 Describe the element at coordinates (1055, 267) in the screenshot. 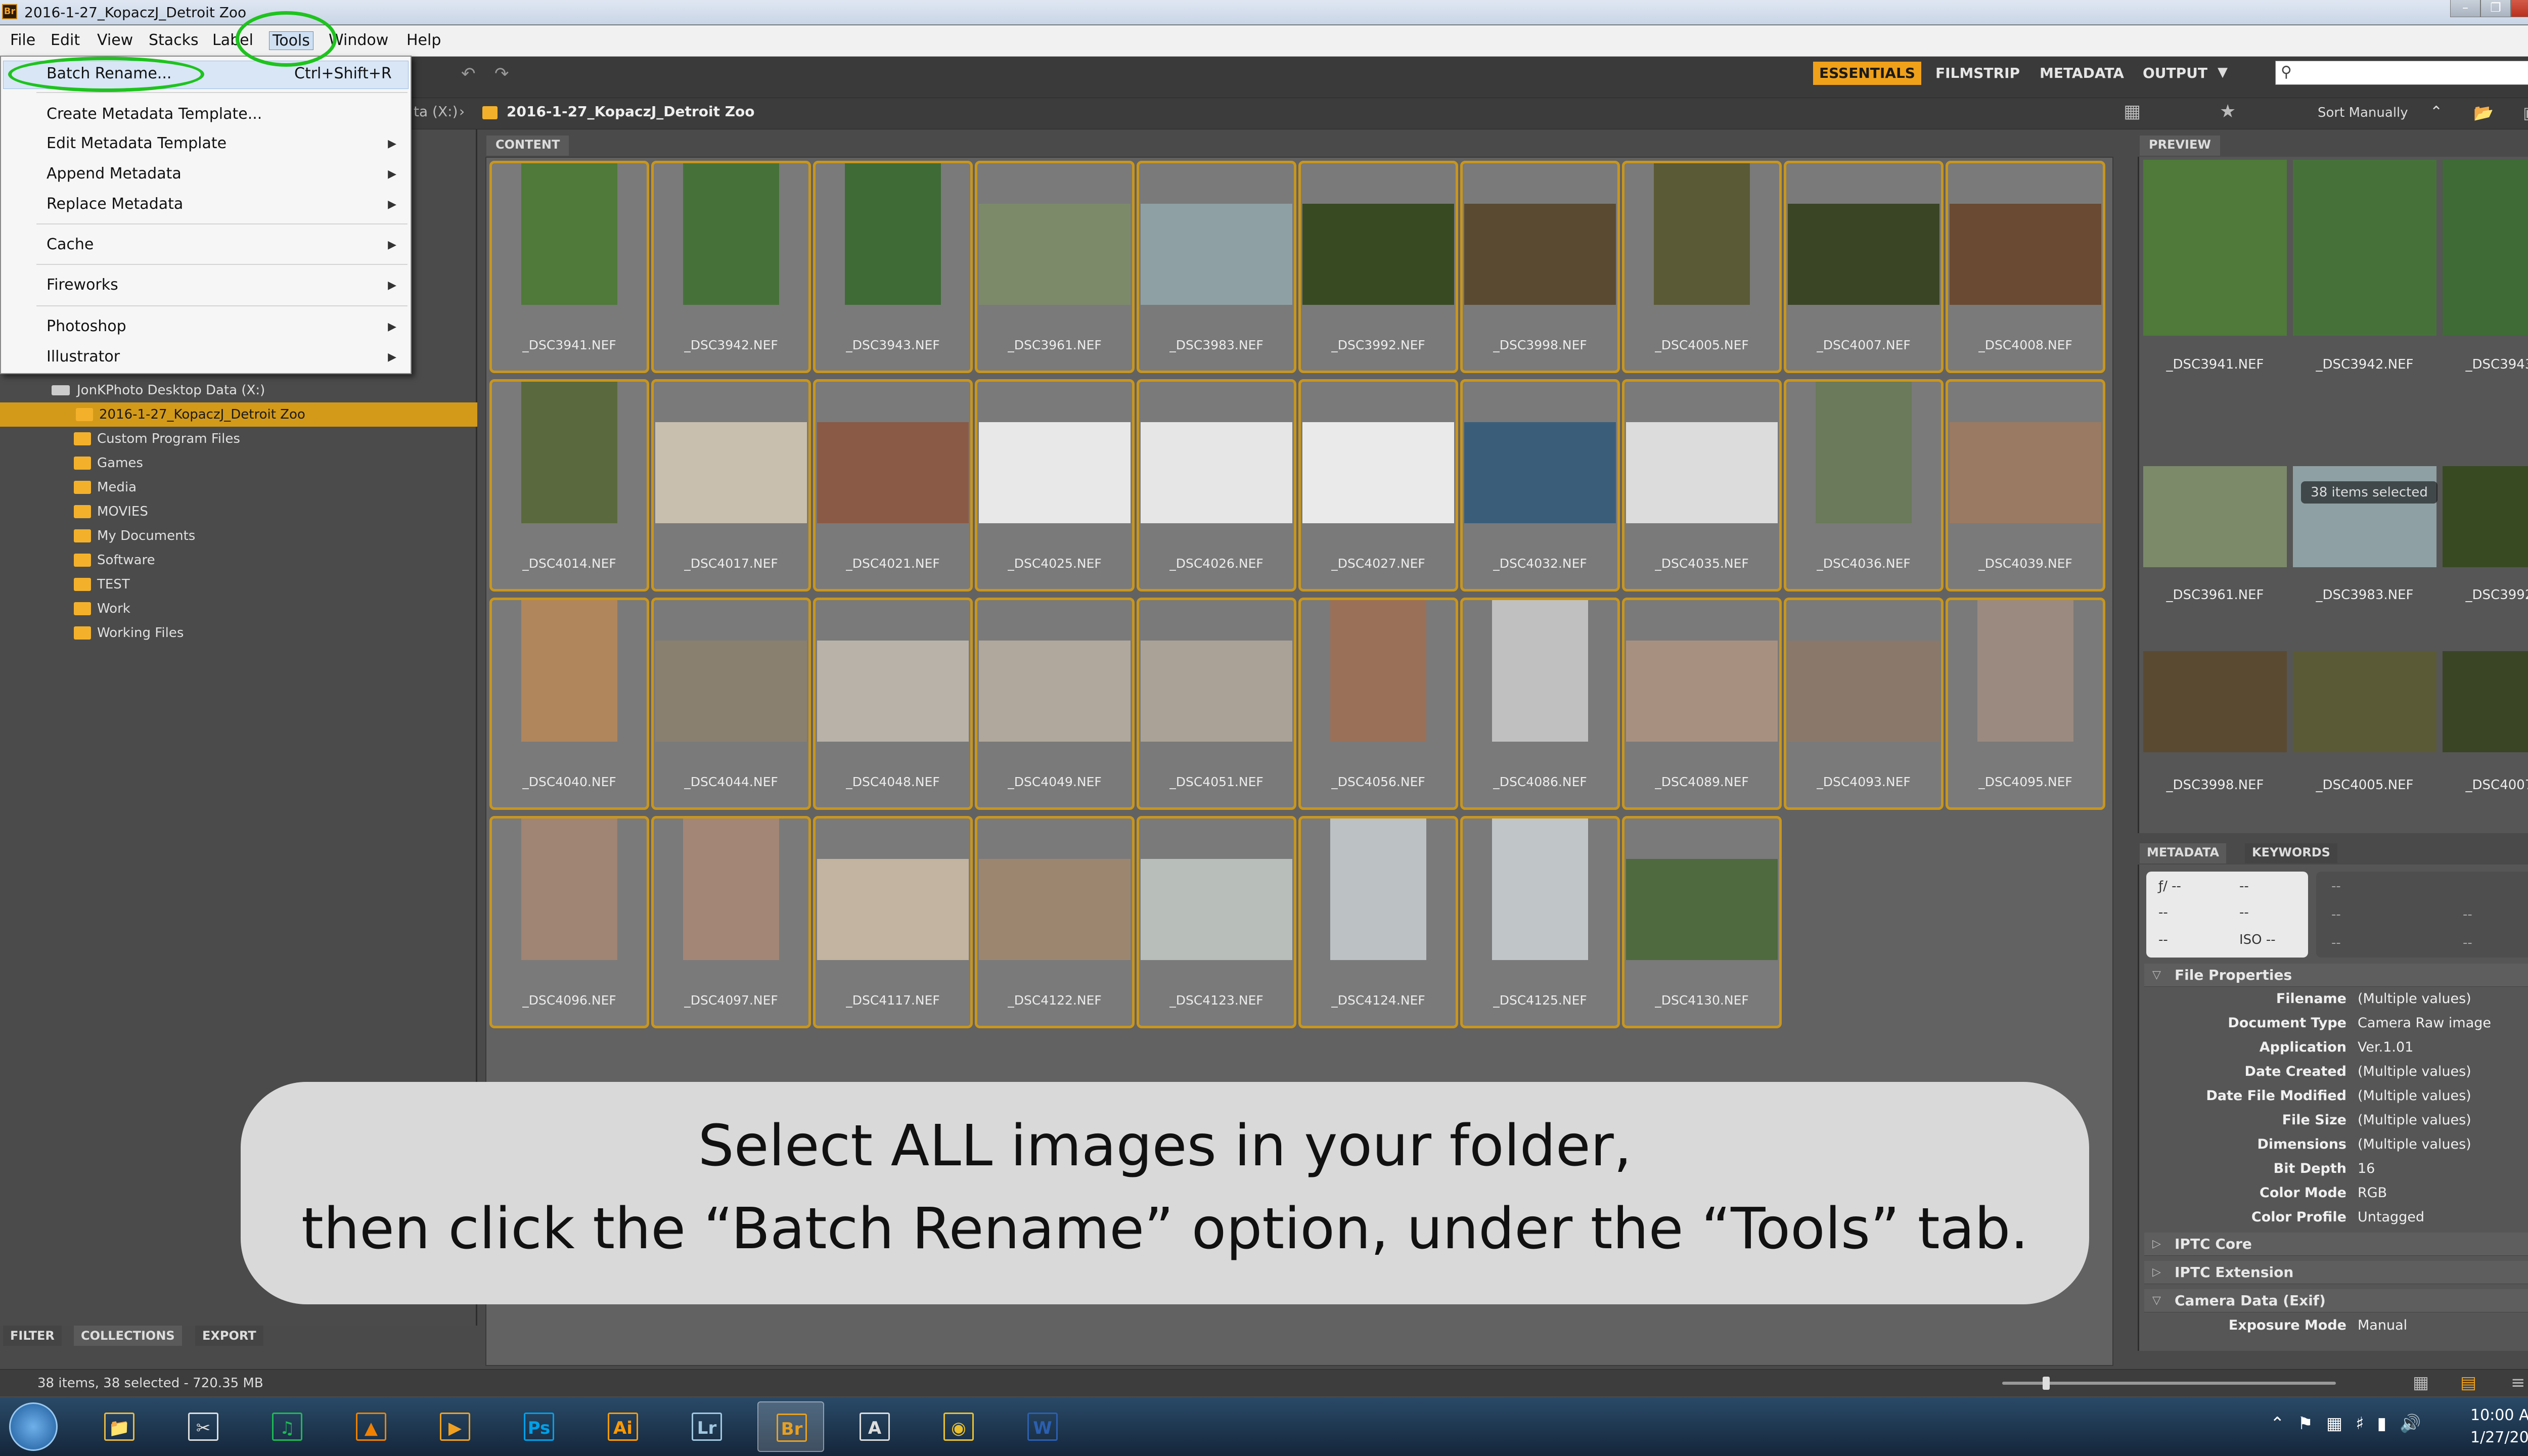

I see `thumbnail-item: _DSC3961.NEF` at that location.